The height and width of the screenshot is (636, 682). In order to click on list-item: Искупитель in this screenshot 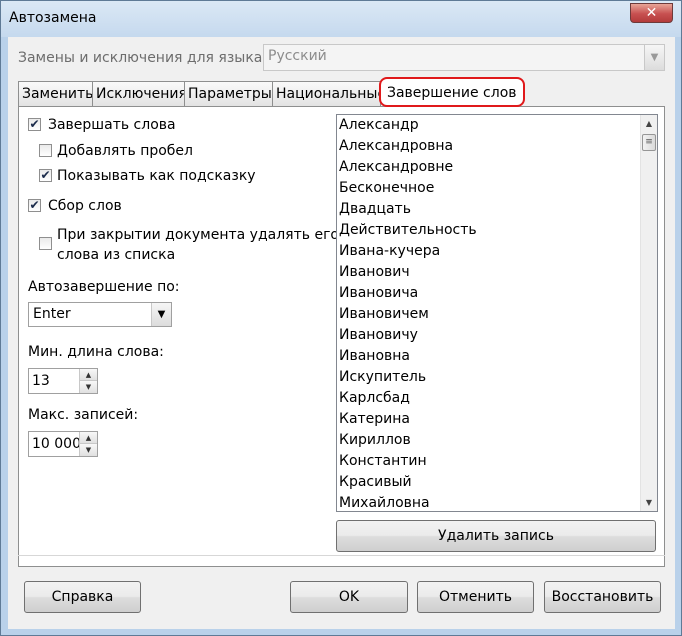, I will do `click(497, 377)`.